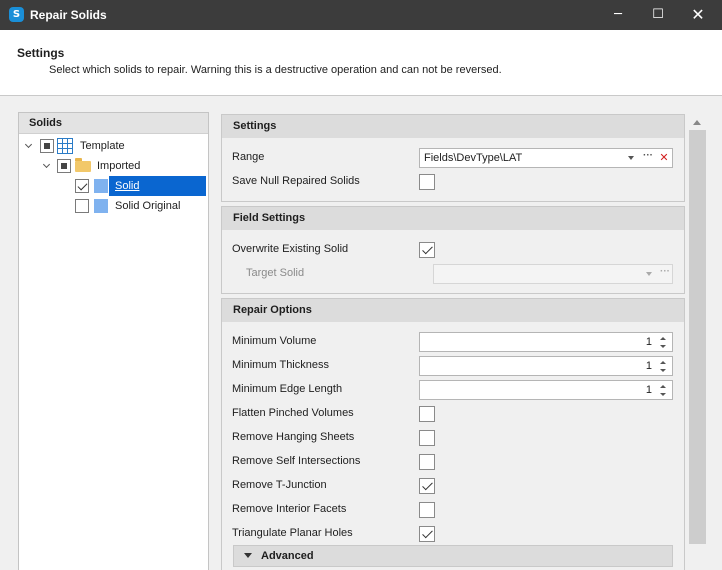 Image resolution: width=722 pixels, height=570 pixels. Describe the element at coordinates (546, 342) in the screenshot. I see `min-volume-stepper: 1` at that location.